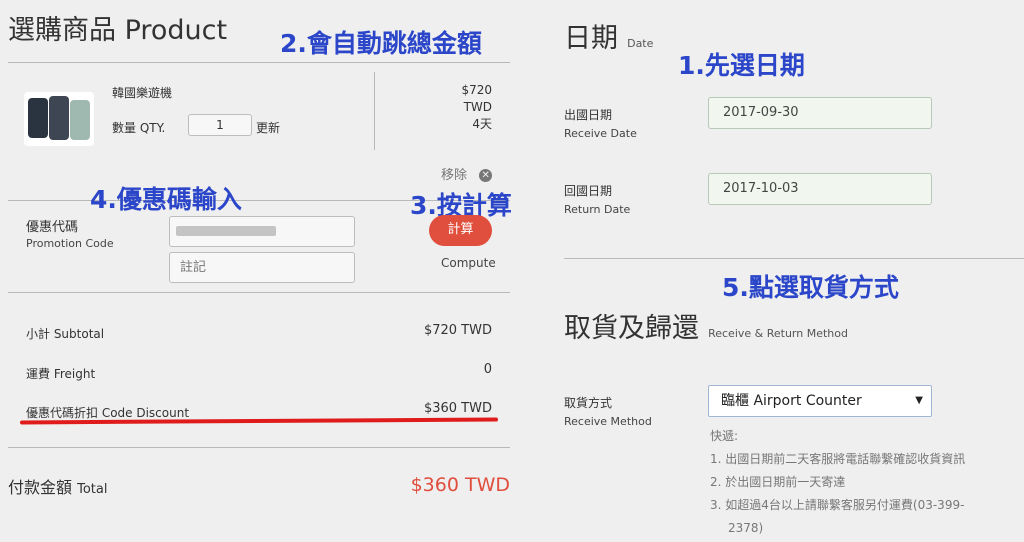 This screenshot has width=1024, height=542. Describe the element at coordinates (588, 403) in the screenshot. I see `method-label: 取貨方式` at that location.